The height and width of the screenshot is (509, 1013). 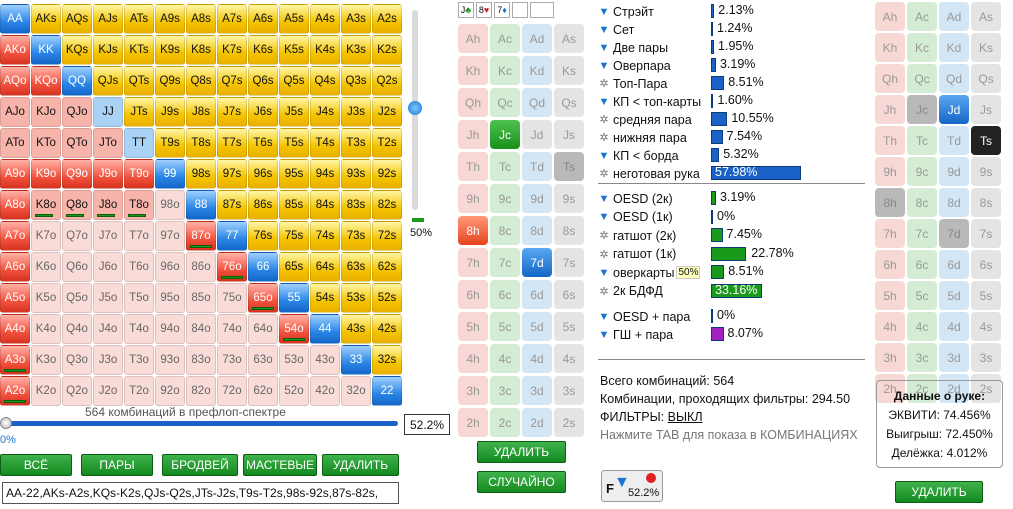 What do you see at coordinates (170, 50) in the screenshot?
I see `hand-cell: K9s` at bounding box center [170, 50].